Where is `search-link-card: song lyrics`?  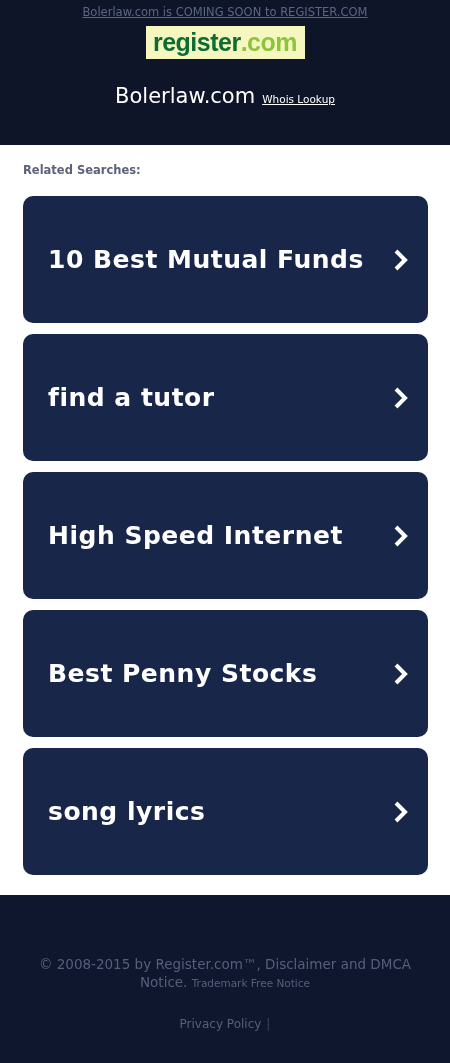
search-link-card: song lyrics is located at coordinates (225, 811).